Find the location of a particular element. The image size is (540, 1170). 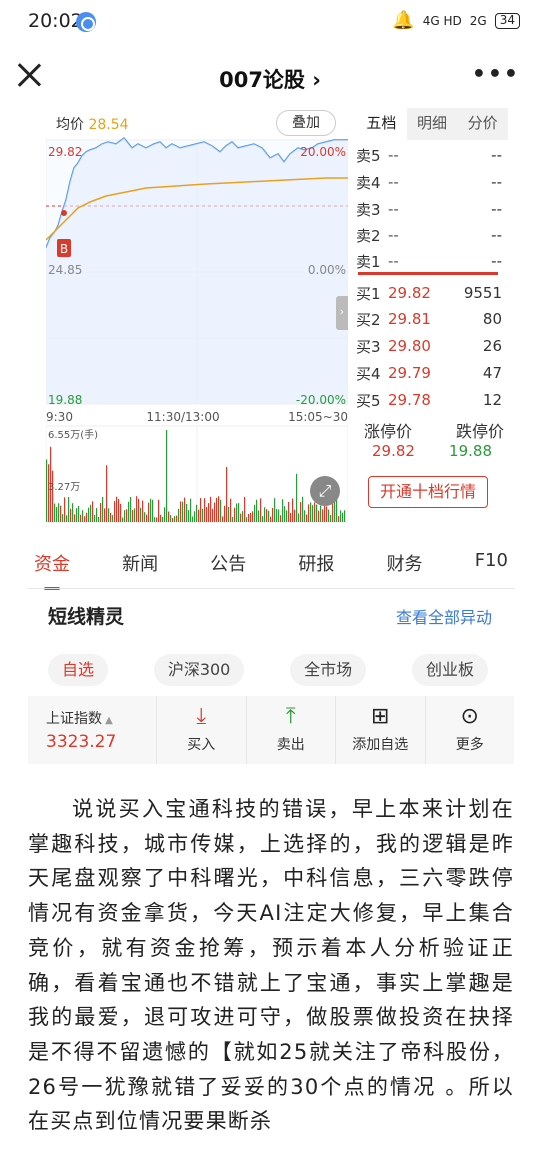

tab-research: 研报 is located at coordinates (316, 565).